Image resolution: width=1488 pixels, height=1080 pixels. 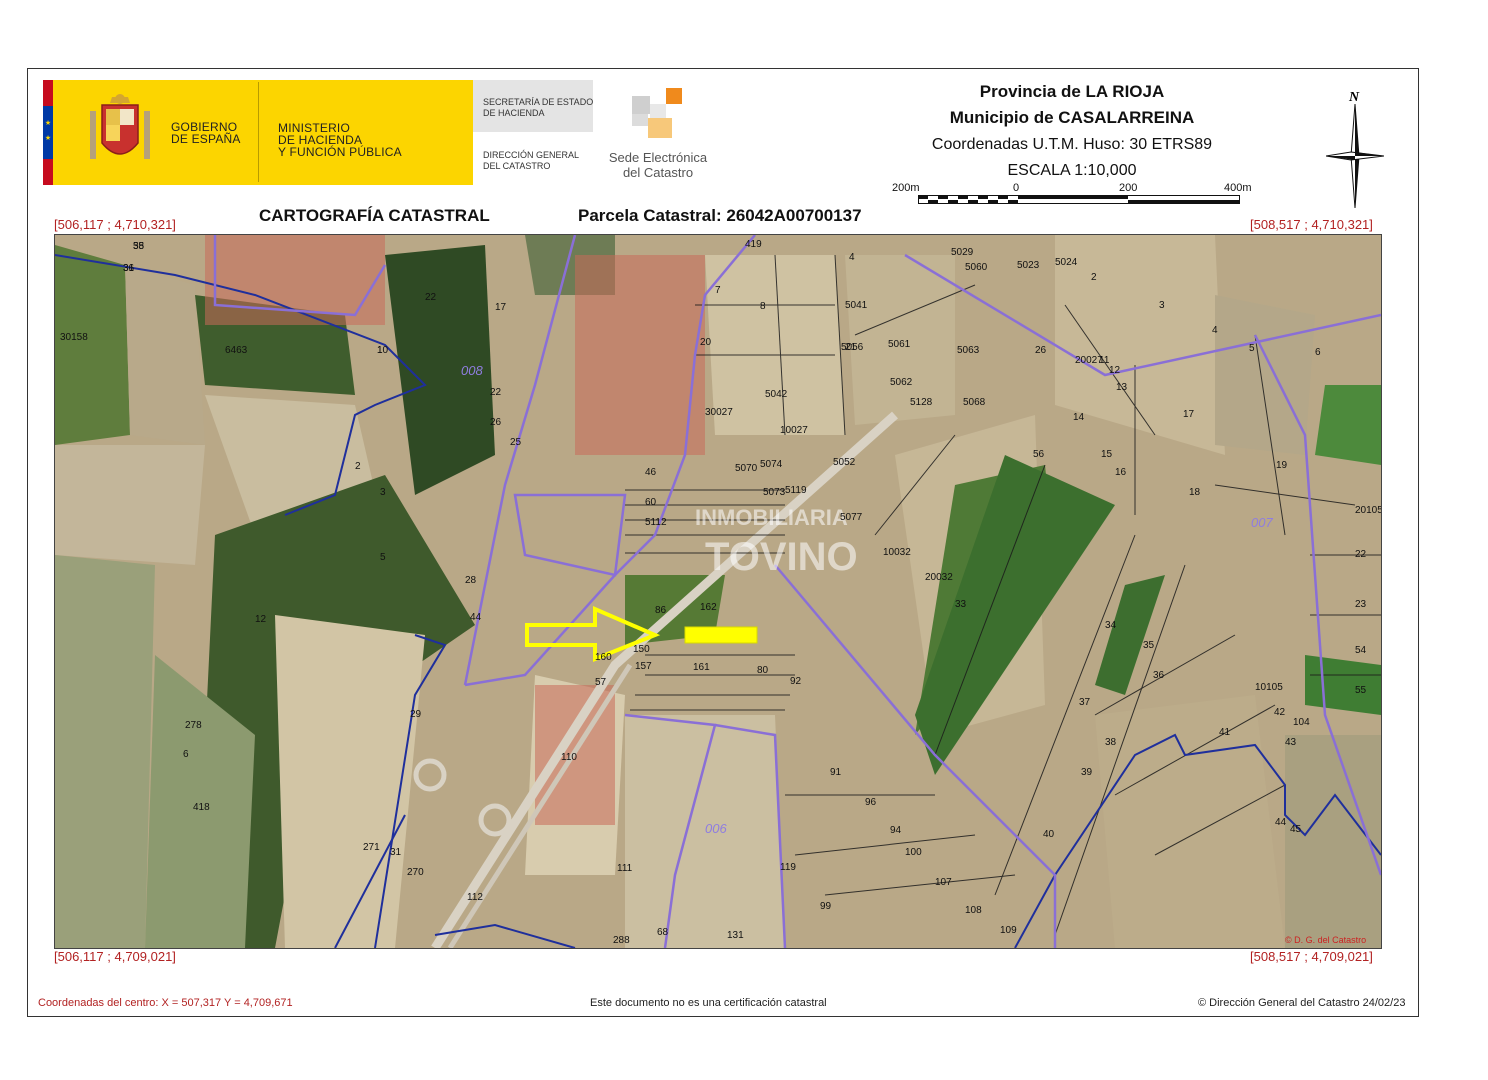 What do you see at coordinates (657, 113) in the screenshot?
I see `sede-electronica-logo-icon` at bounding box center [657, 113].